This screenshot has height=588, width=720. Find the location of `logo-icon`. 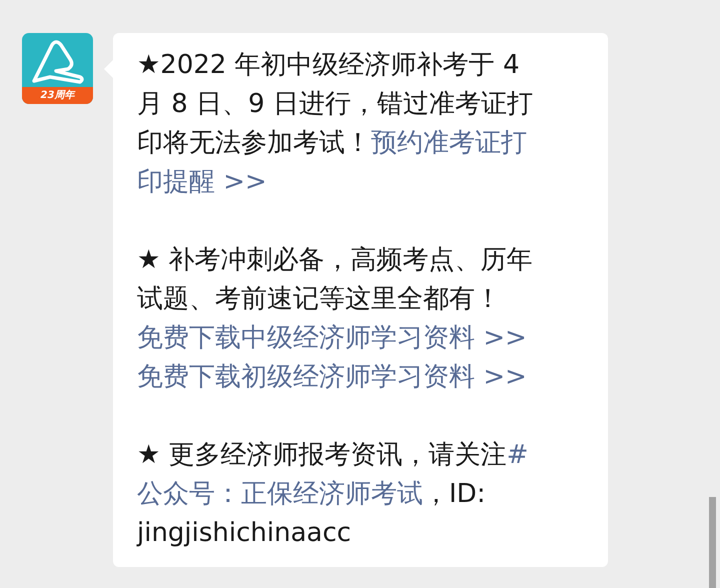

logo-icon is located at coordinates (58, 62).